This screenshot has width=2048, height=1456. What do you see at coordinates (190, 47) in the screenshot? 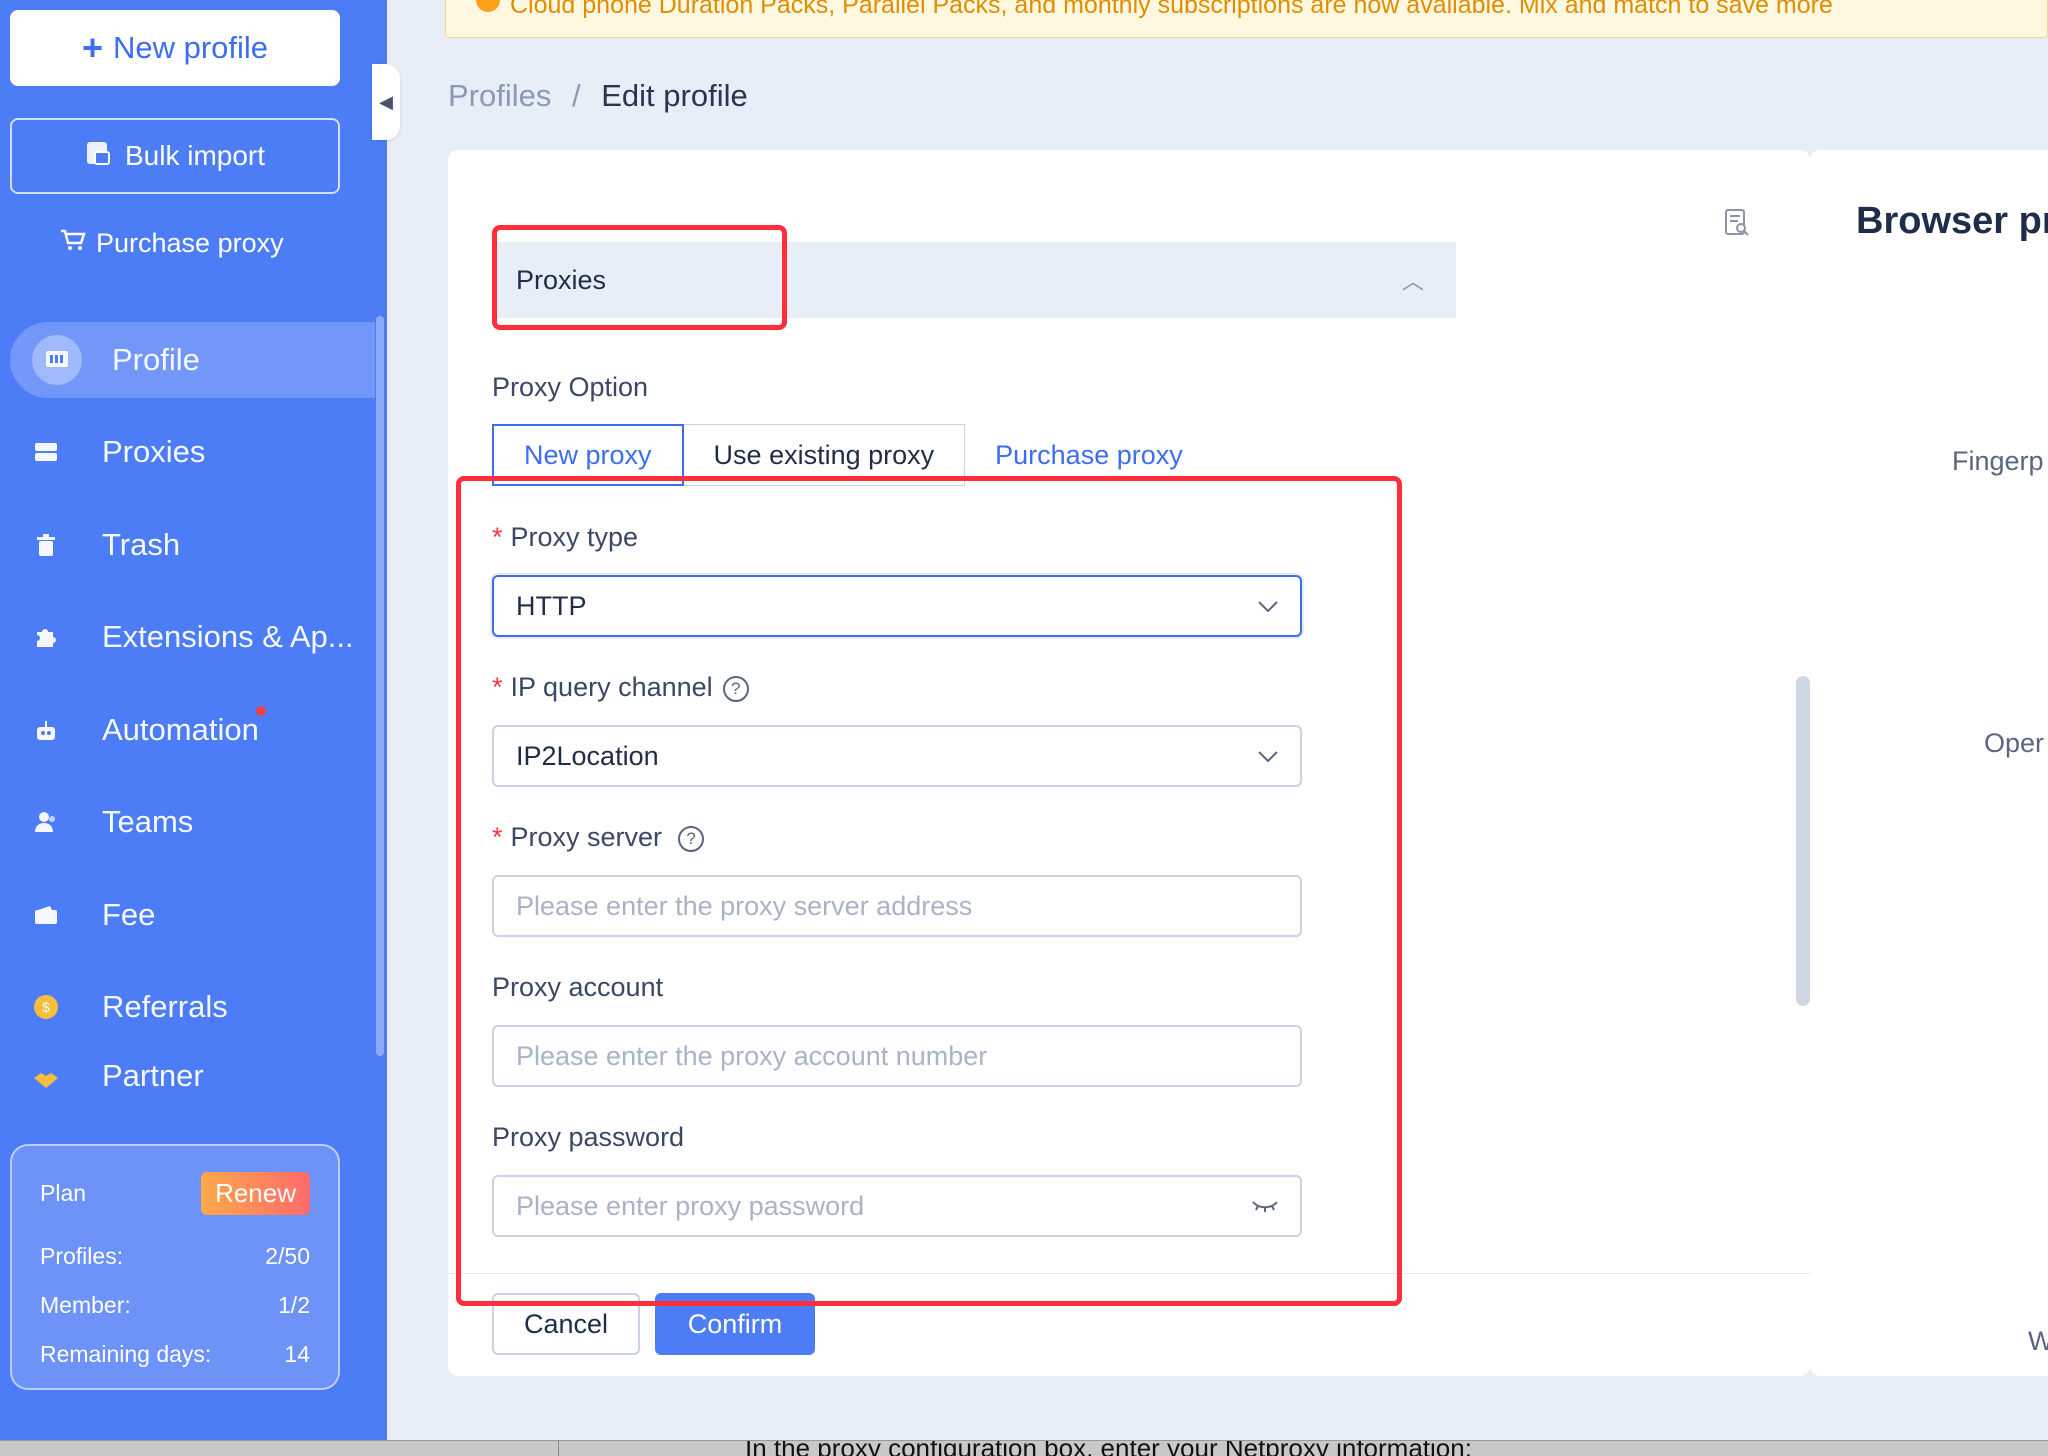
I see `new-profile-label: New profile` at bounding box center [190, 47].